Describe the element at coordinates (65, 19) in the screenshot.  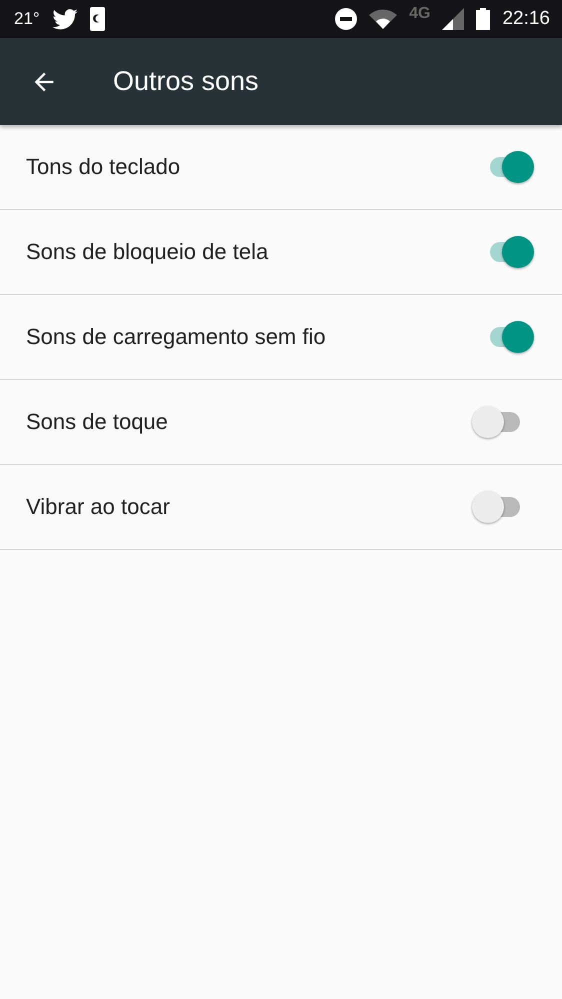
I see `bird-icon` at that location.